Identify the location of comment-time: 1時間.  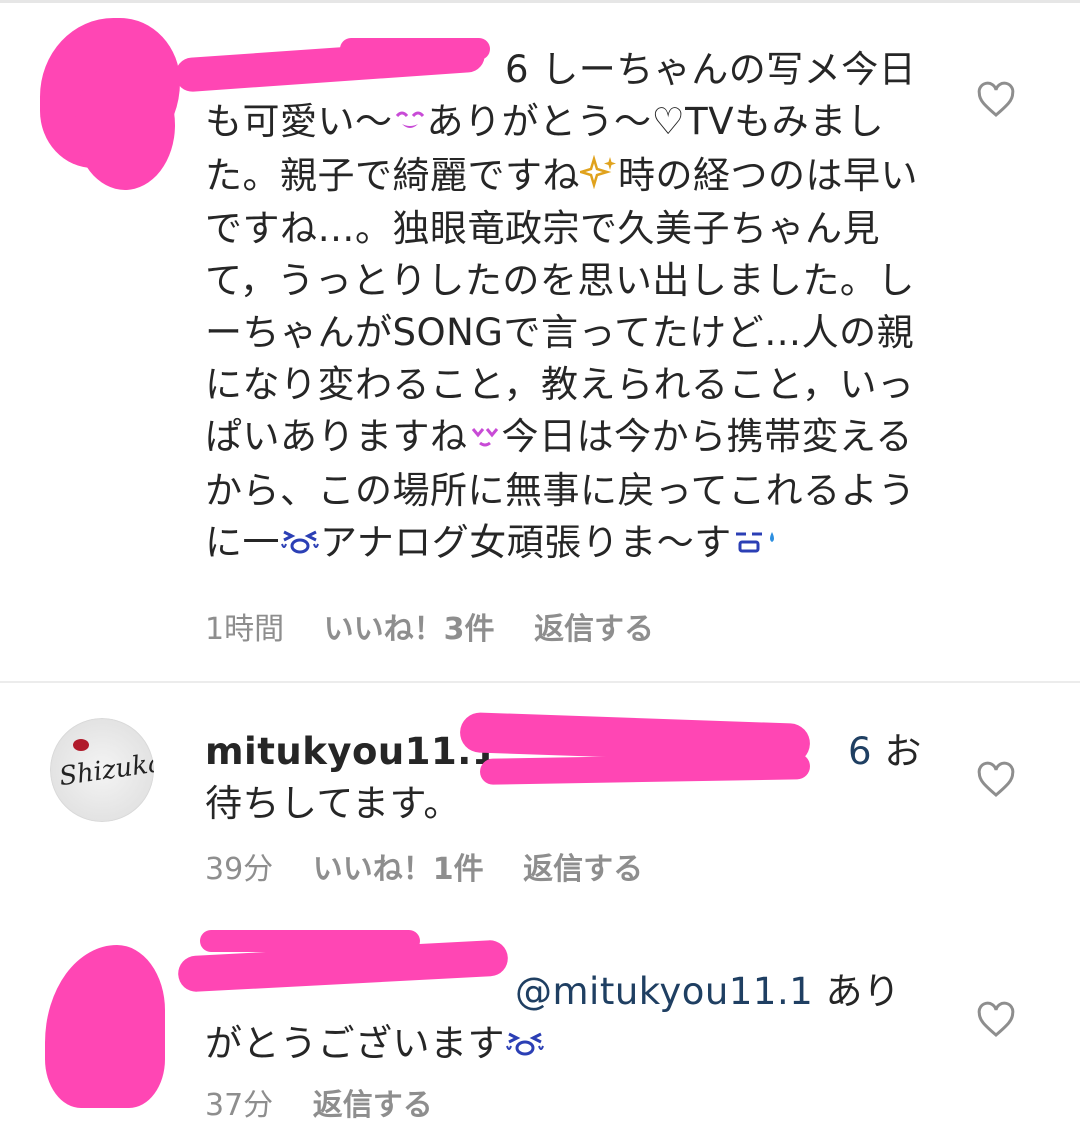
(245, 629).